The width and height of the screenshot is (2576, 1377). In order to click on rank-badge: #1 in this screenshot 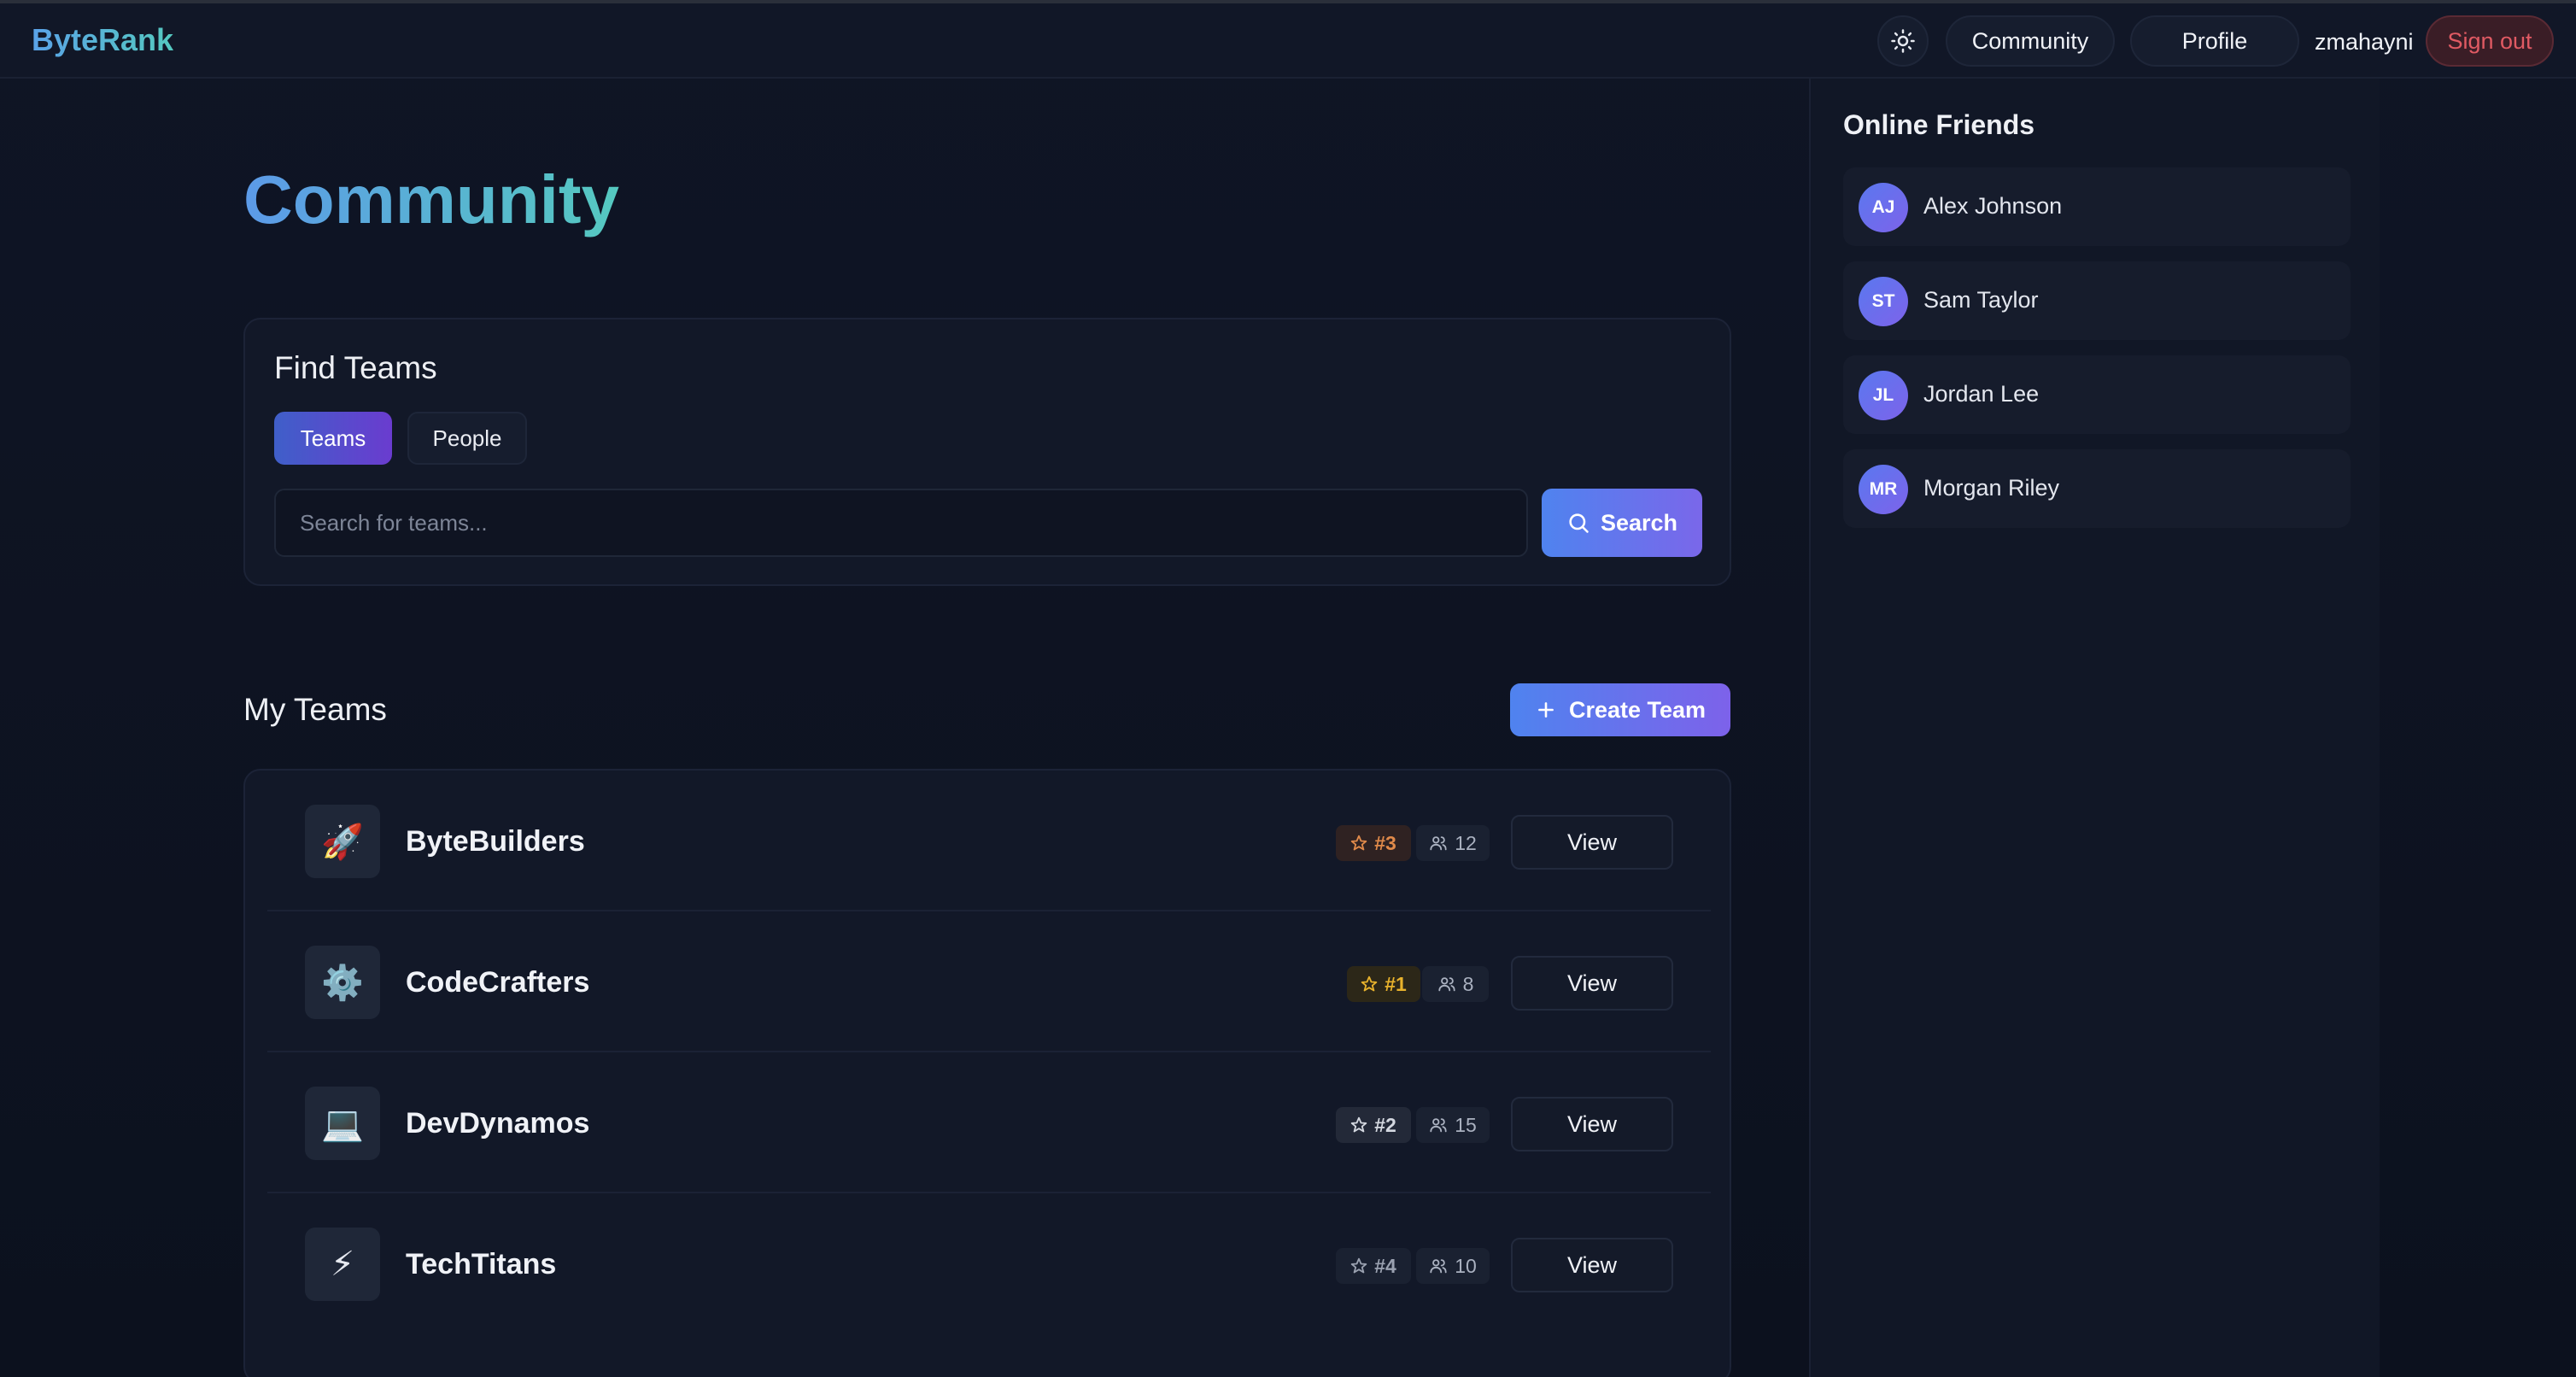, I will do `click(1383, 984)`.